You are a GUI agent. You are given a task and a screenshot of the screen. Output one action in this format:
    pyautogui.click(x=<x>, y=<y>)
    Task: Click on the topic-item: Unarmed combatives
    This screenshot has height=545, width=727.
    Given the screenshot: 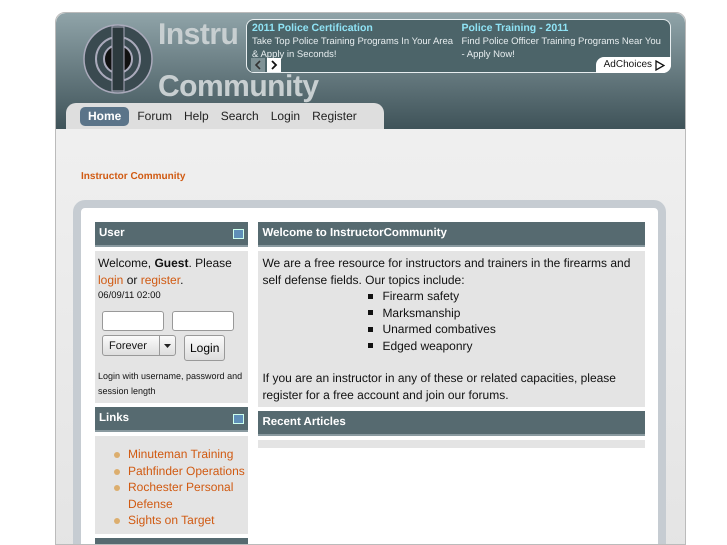 What is the action you would take?
    pyautogui.click(x=439, y=329)
    